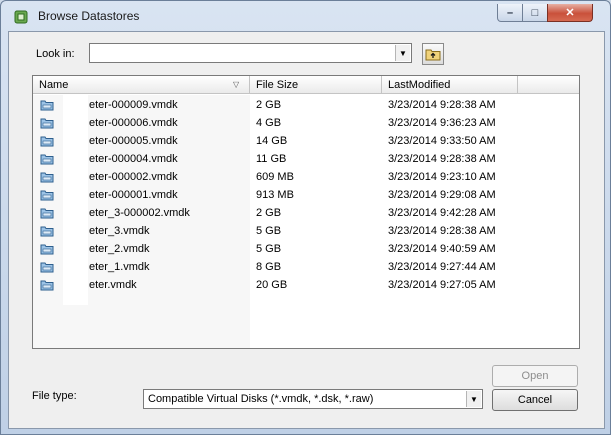 This screenshot has width=611, height=435. I want to click on column-header-name: Name ▽, so click(141, 85).